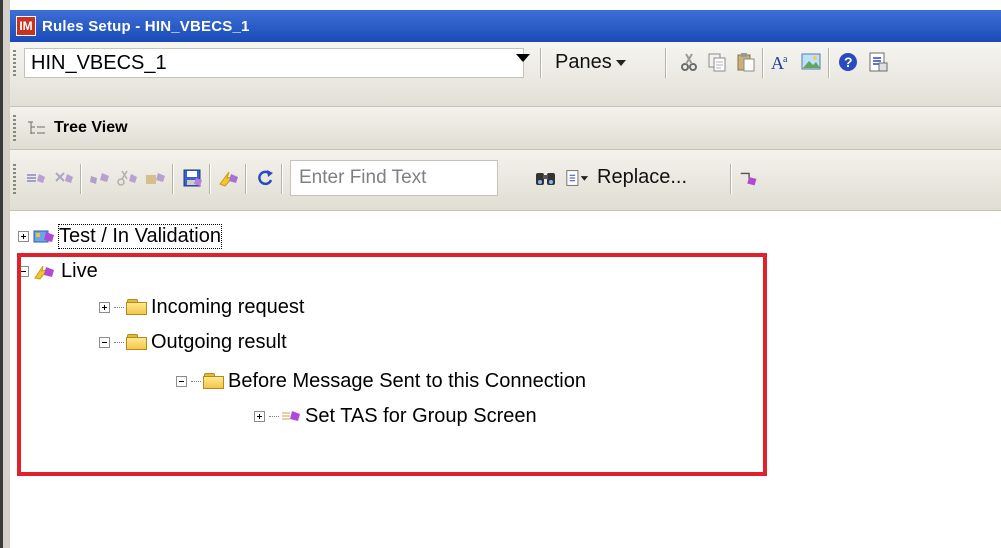 The width and height of the screenshot is (1001, 548). I want to click on help-icon: ?, so click(848, 62).